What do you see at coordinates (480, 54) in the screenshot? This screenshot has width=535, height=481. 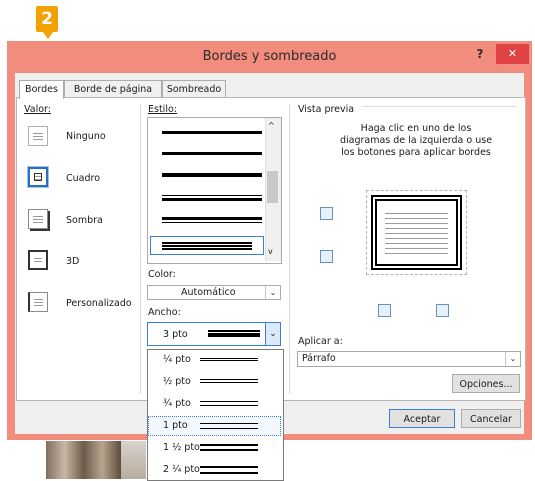 I see `help-button: ?` at bounding box center [480, 54].